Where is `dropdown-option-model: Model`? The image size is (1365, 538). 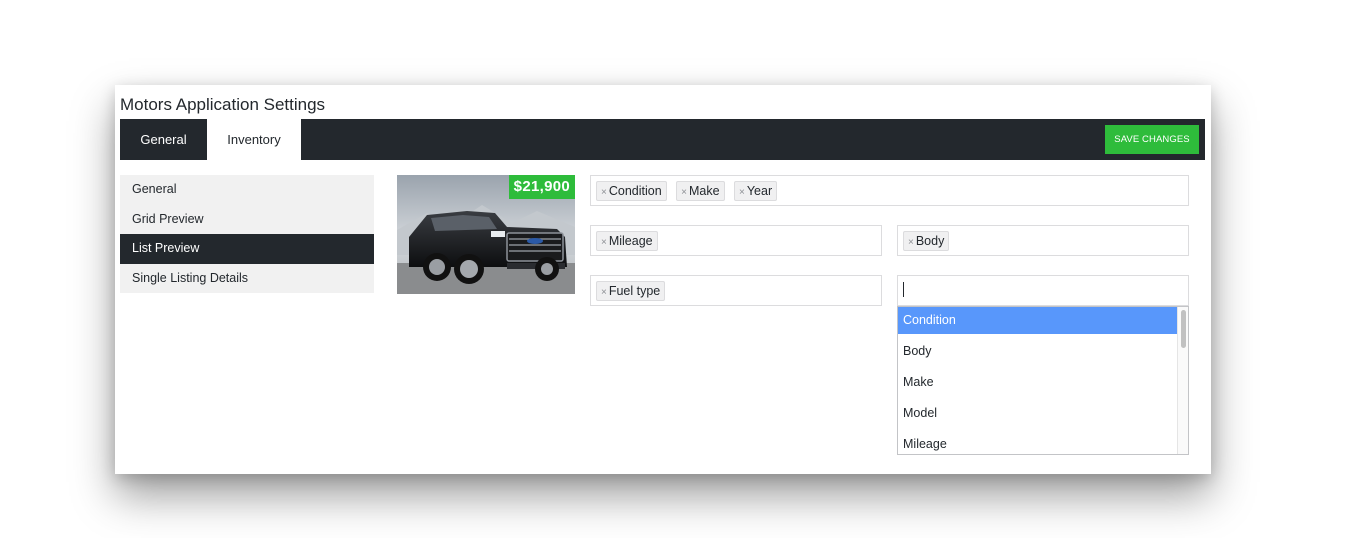
dropdown-option-model: Model is located at coordinates (1038, 415).